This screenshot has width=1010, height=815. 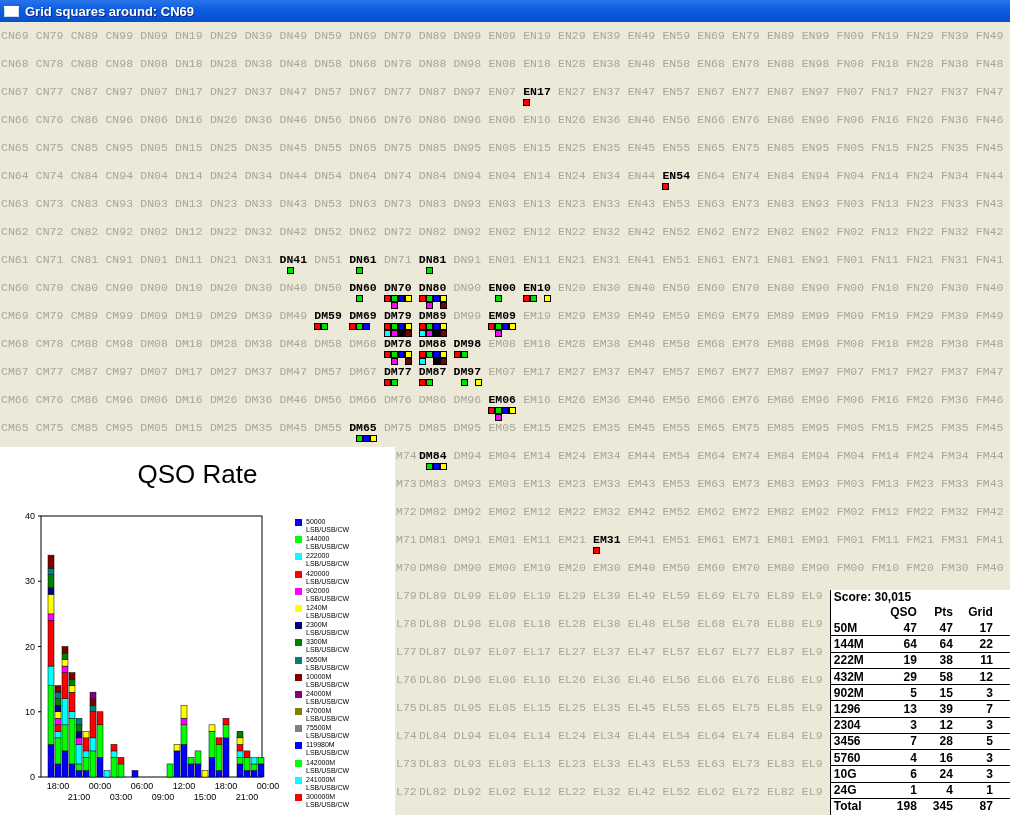 I want to click on grid-square-label: EL29, so click(x=572, y=596).